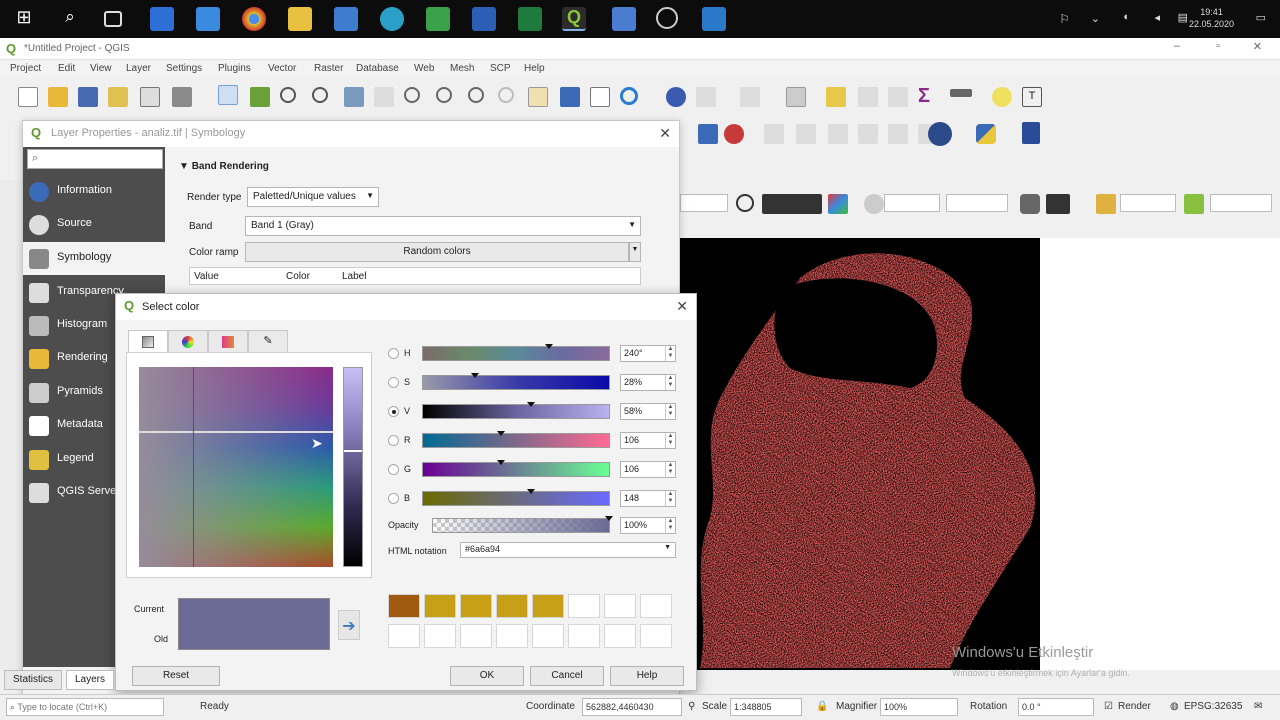 This screenshot has height=720, width=1280. I want to click on radio-r, so click(393, 440).